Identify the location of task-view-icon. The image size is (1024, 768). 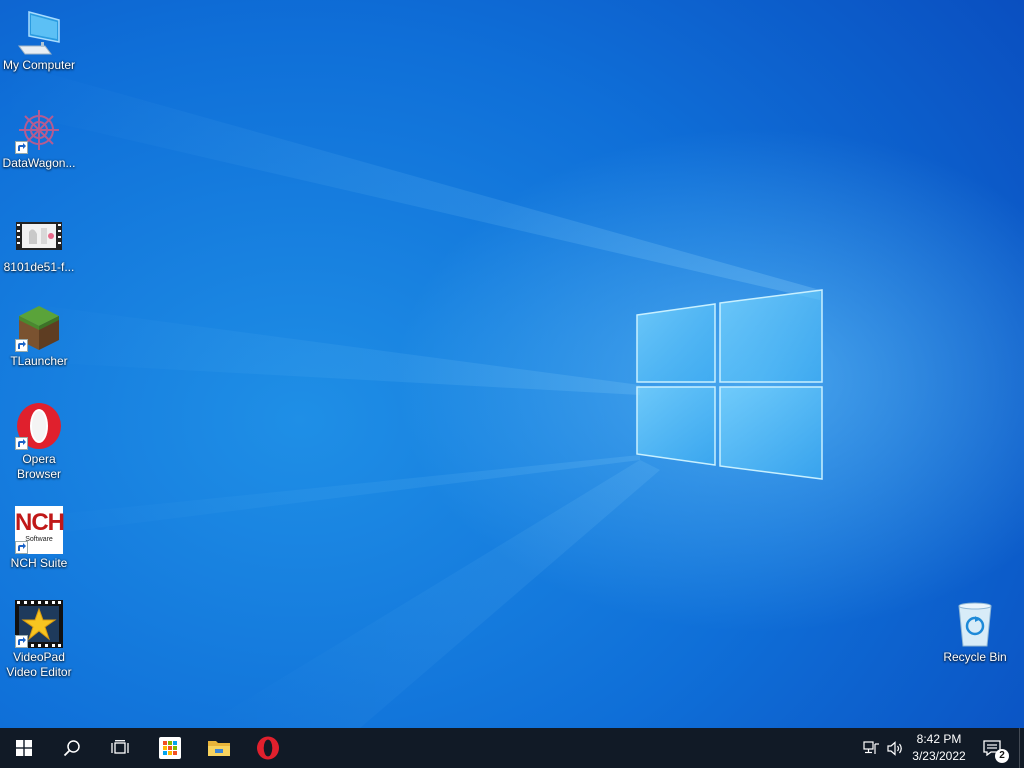
(120, 747).